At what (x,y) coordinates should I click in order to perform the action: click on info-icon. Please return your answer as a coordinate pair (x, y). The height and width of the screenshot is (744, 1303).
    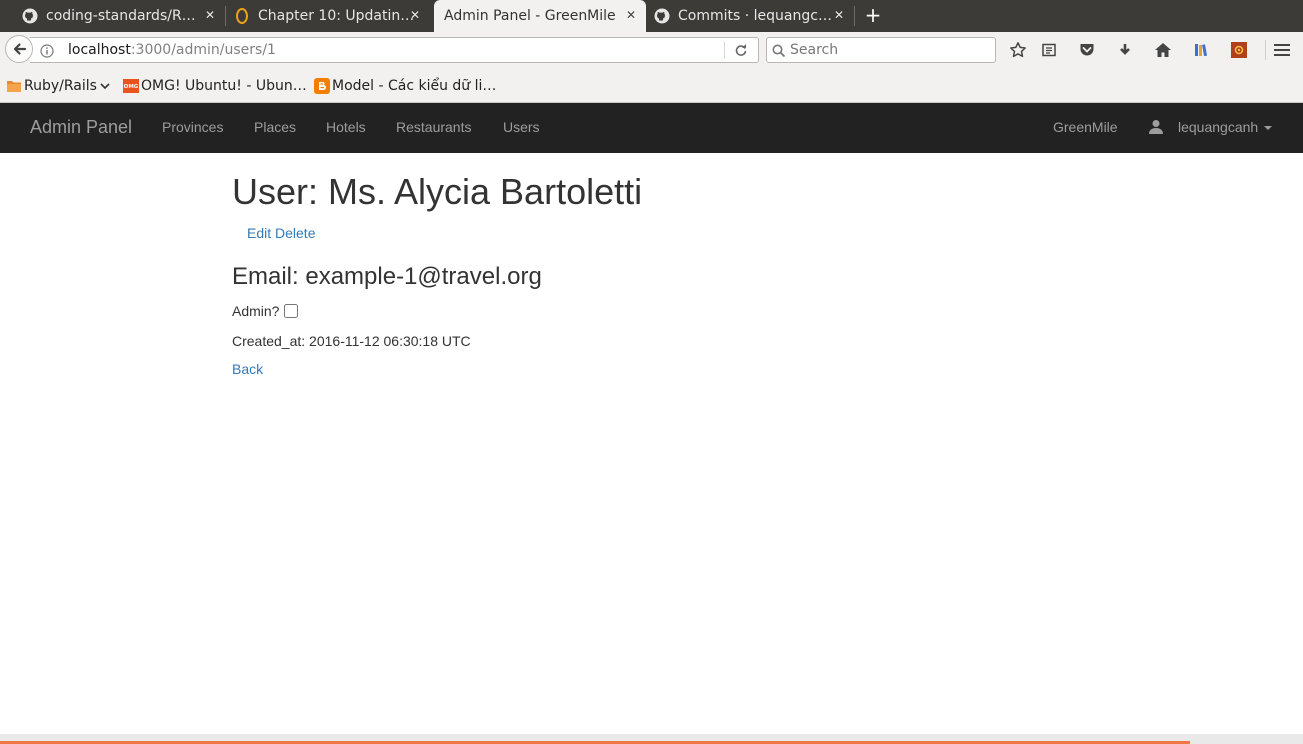
    Looking at the image, I should click on (47, 50).